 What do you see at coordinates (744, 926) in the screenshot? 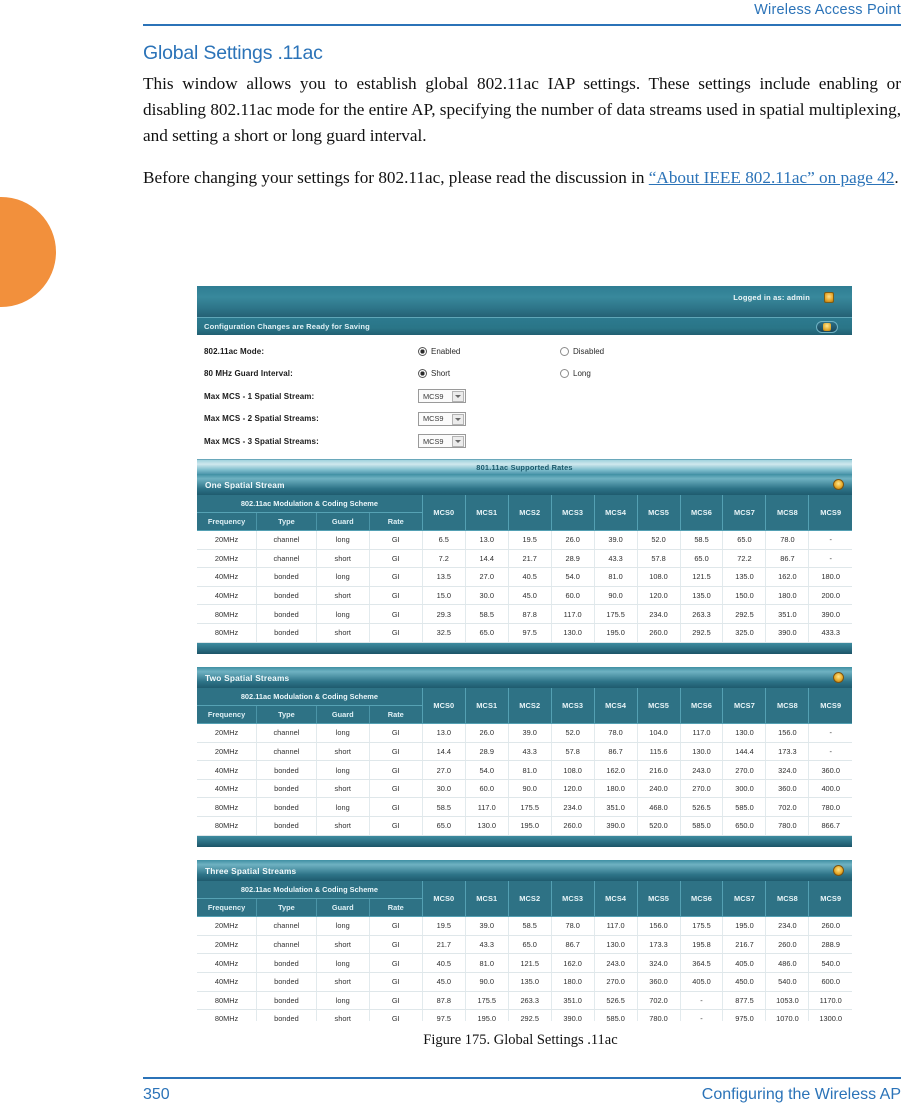
I see `cell-mcs-7: 195.0` at bounding box center [744, 926].